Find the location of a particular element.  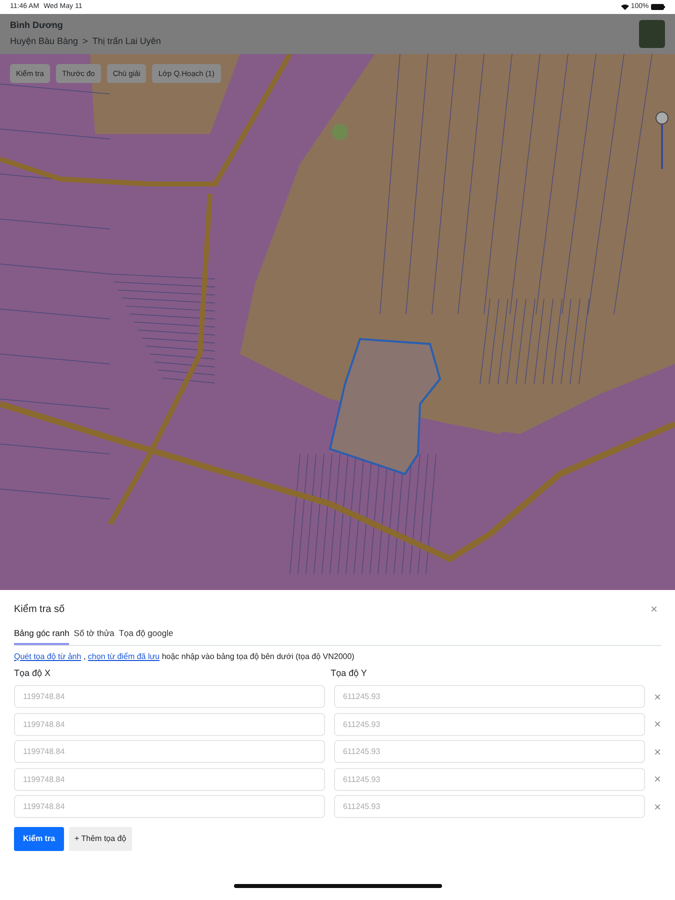

hint-link: chọn từ điểm đã lưu is located at coordinates (124, 656).